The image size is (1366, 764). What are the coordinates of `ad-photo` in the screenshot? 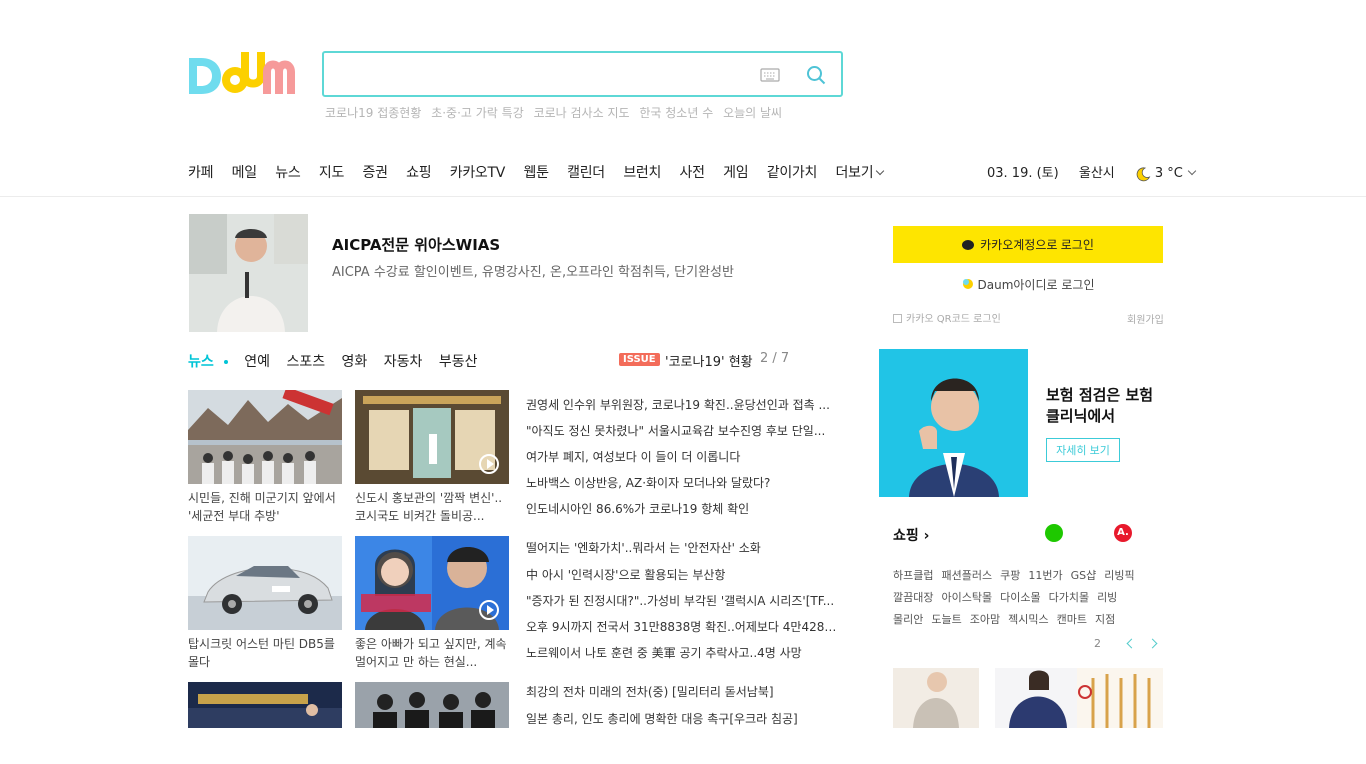 It's located at (248, 273).